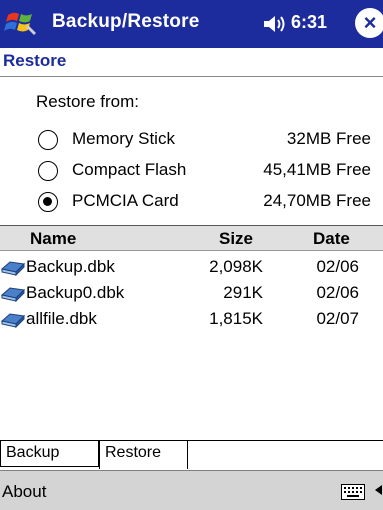  I want to click on table-row: Backup.dbk 2,098K 02/06, so click(191, 268).